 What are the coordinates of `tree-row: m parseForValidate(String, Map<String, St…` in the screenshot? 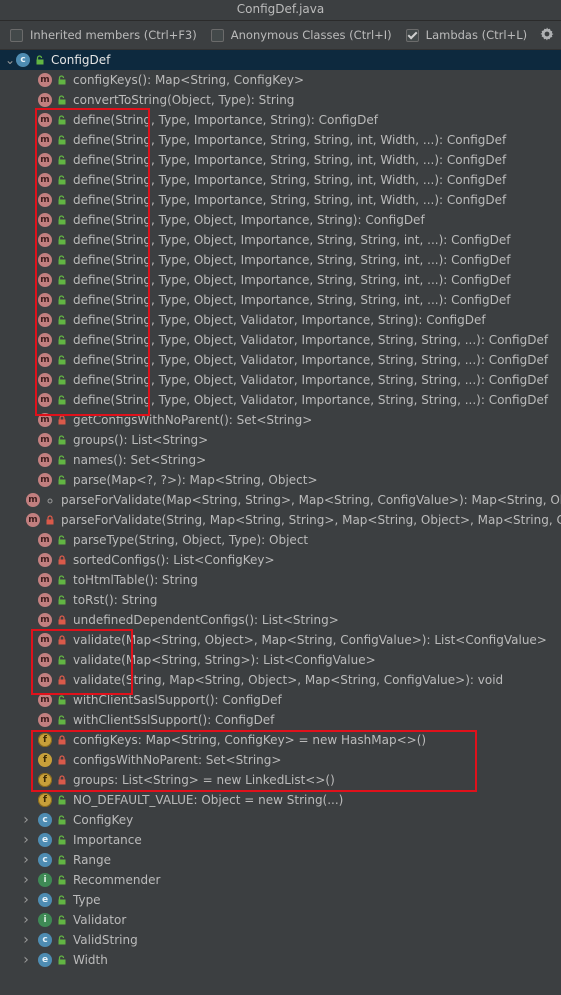 It's located at (280, 520).